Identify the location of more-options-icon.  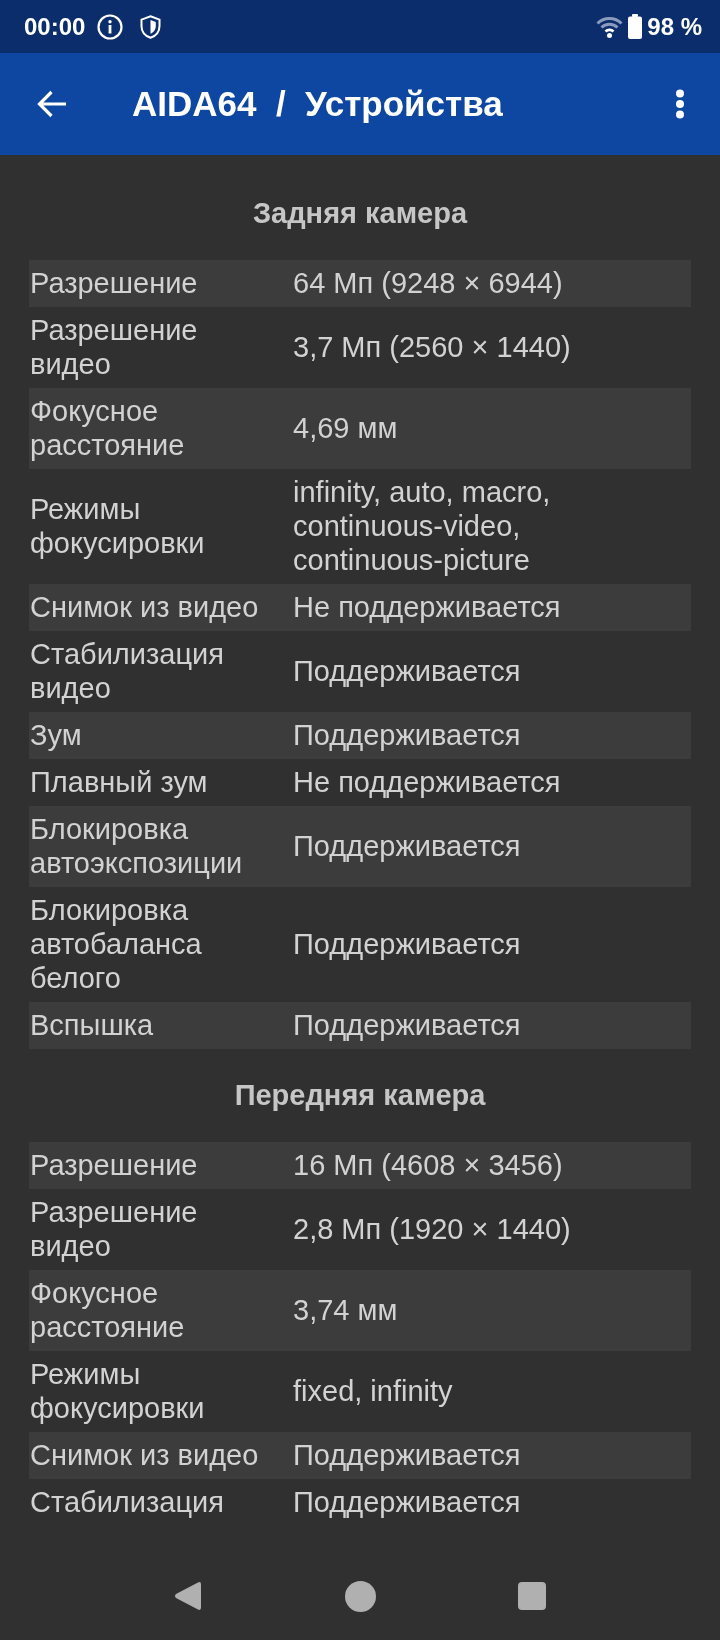
(680, 104).